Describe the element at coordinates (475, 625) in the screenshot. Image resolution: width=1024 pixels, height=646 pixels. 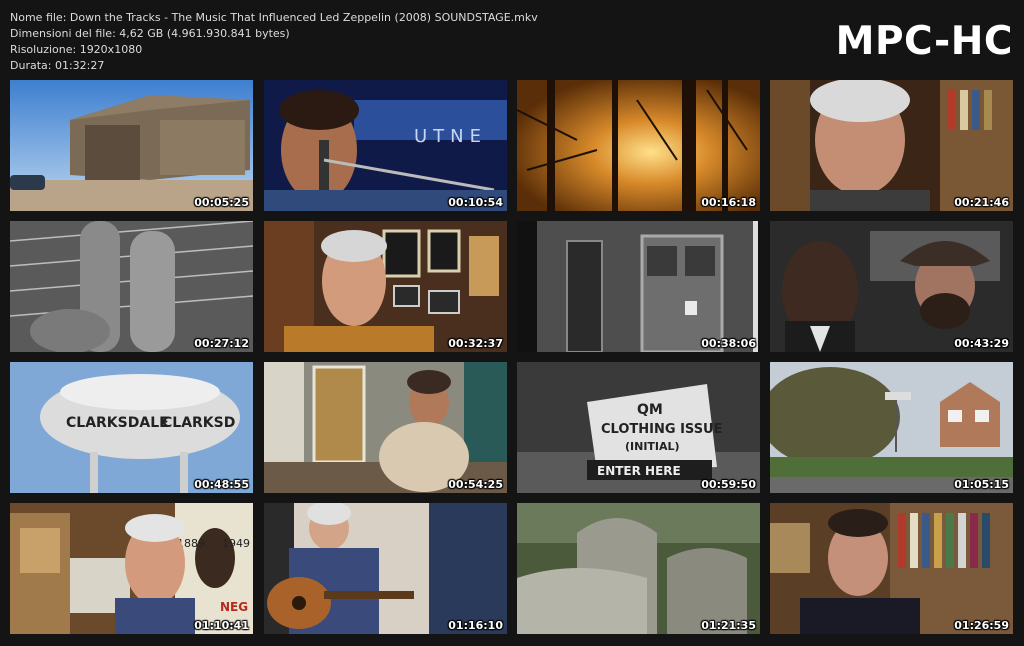
I see `timestamp: 01:16:10` at that location.